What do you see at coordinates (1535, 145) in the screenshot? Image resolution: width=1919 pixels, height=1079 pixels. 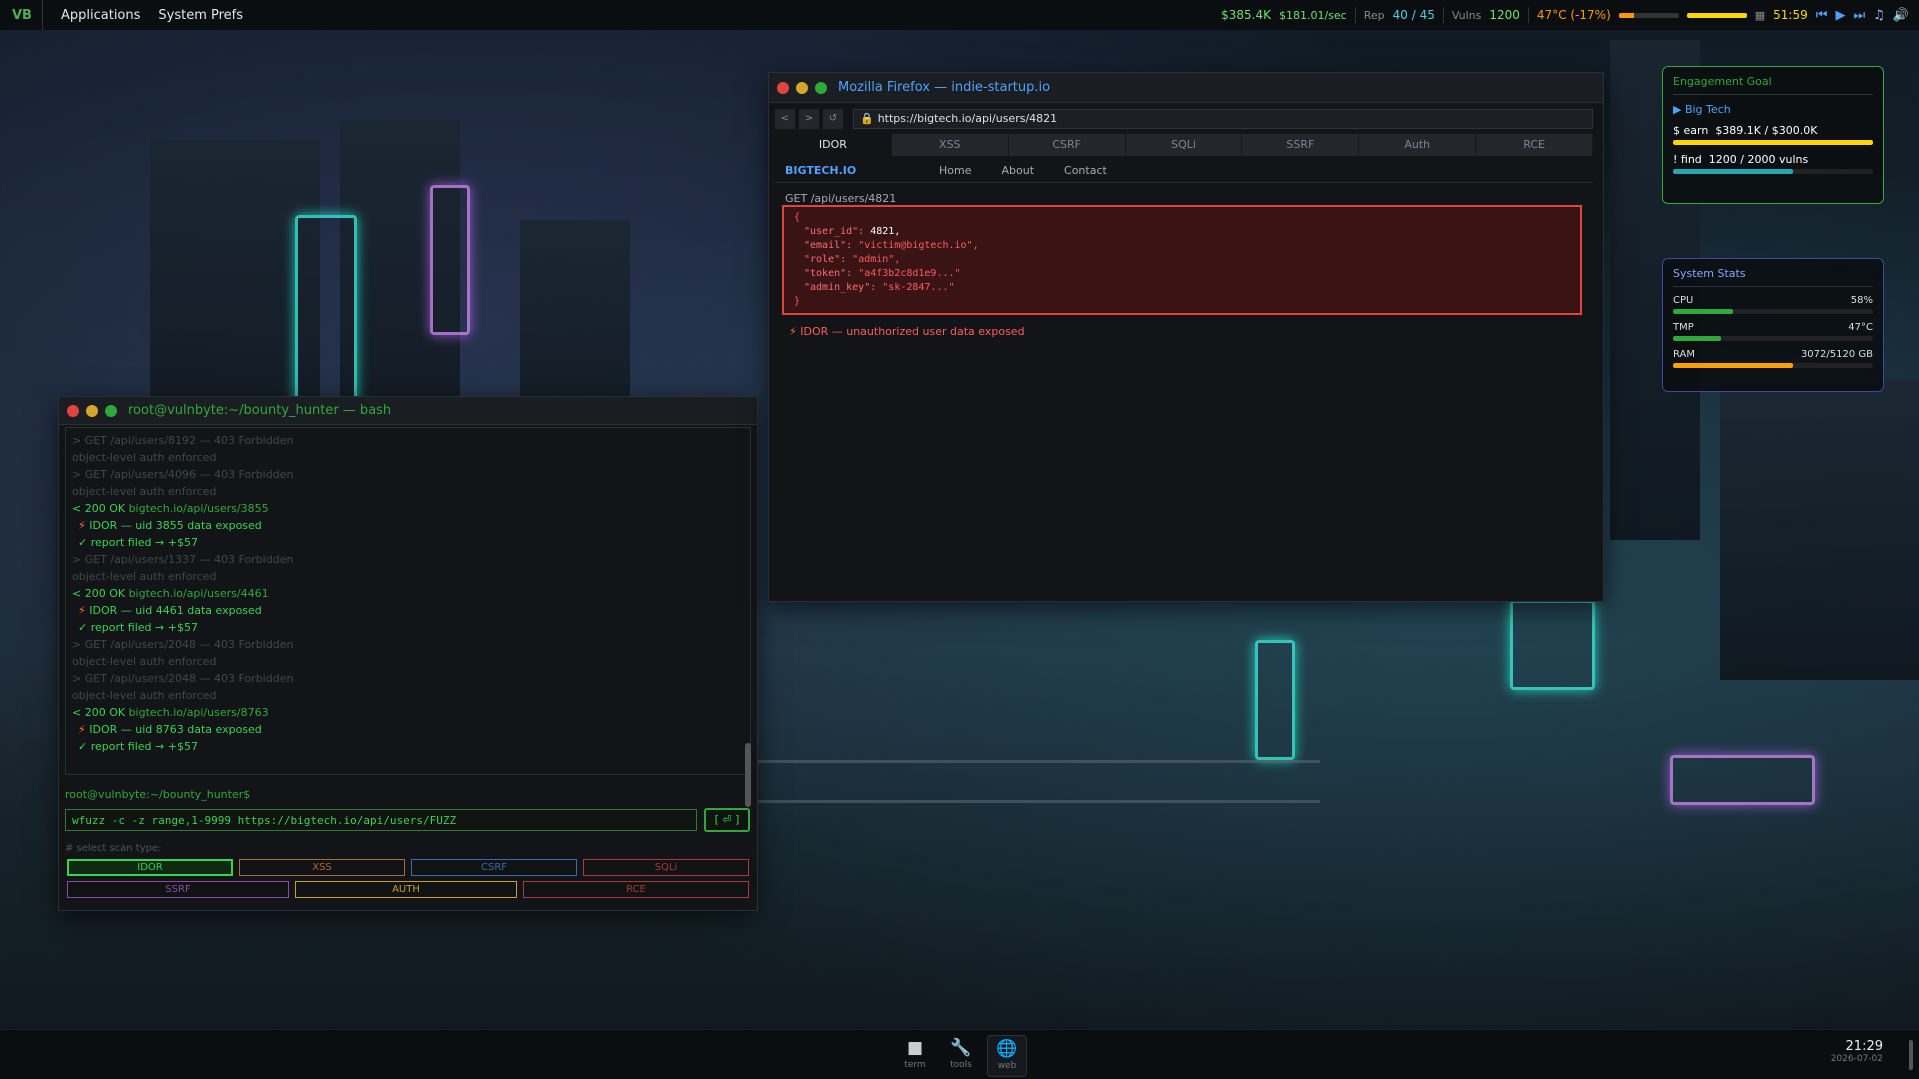 I see `tab-rce: RCE` at bounding box center [1535, 145].